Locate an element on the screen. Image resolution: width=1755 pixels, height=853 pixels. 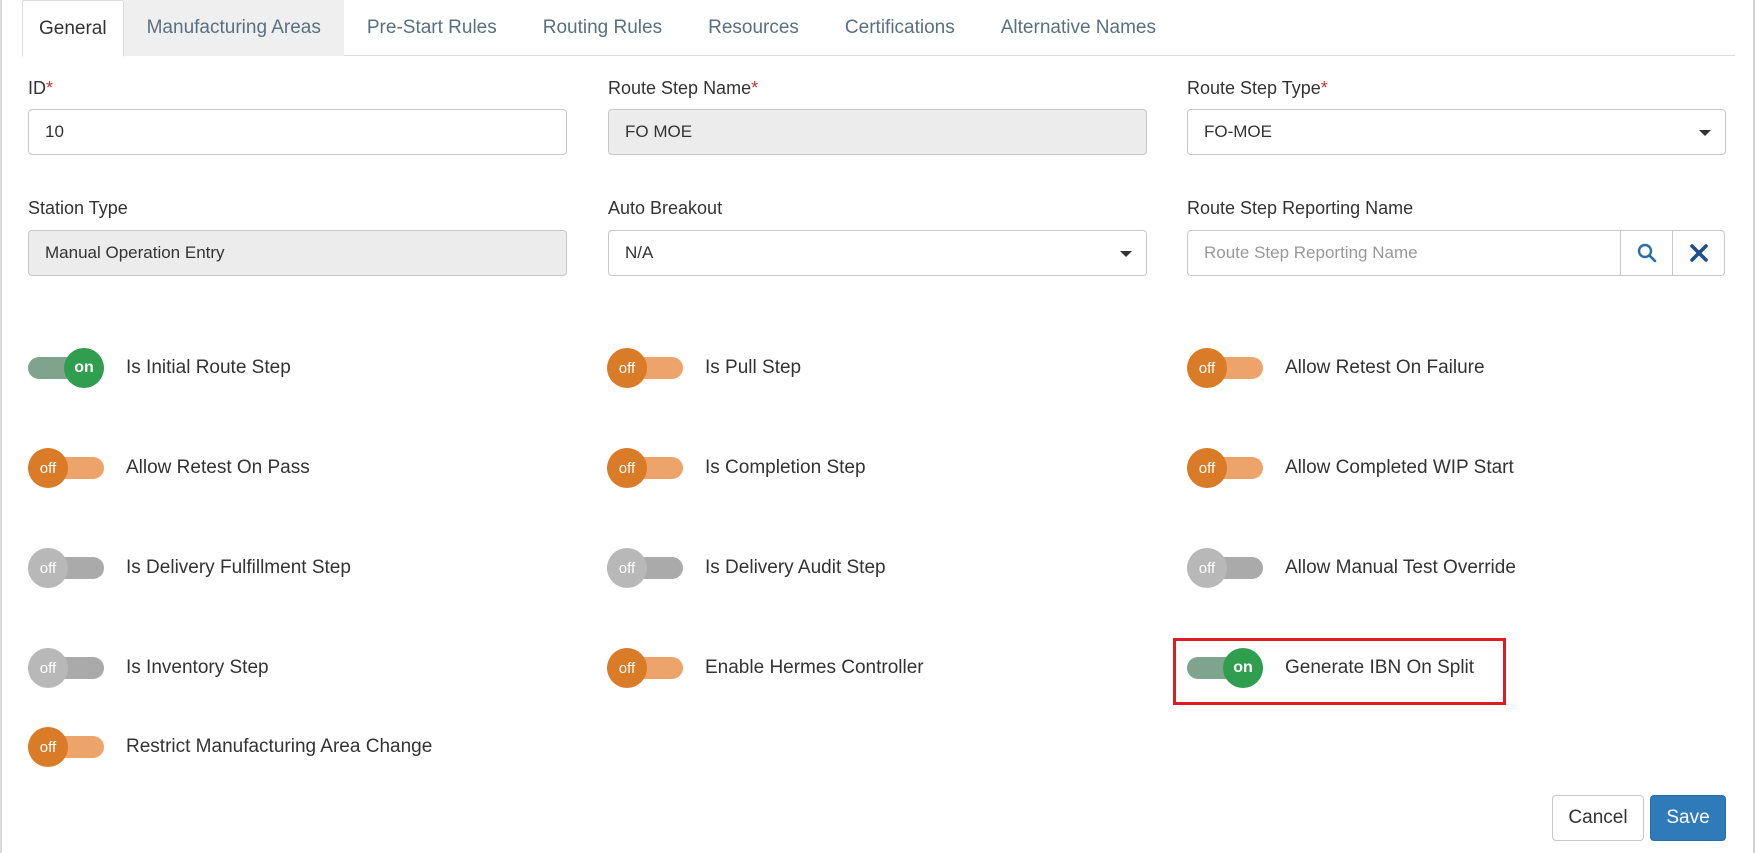
route-step-type-label: Route Step Type* is located at coordinates (1257, 88).